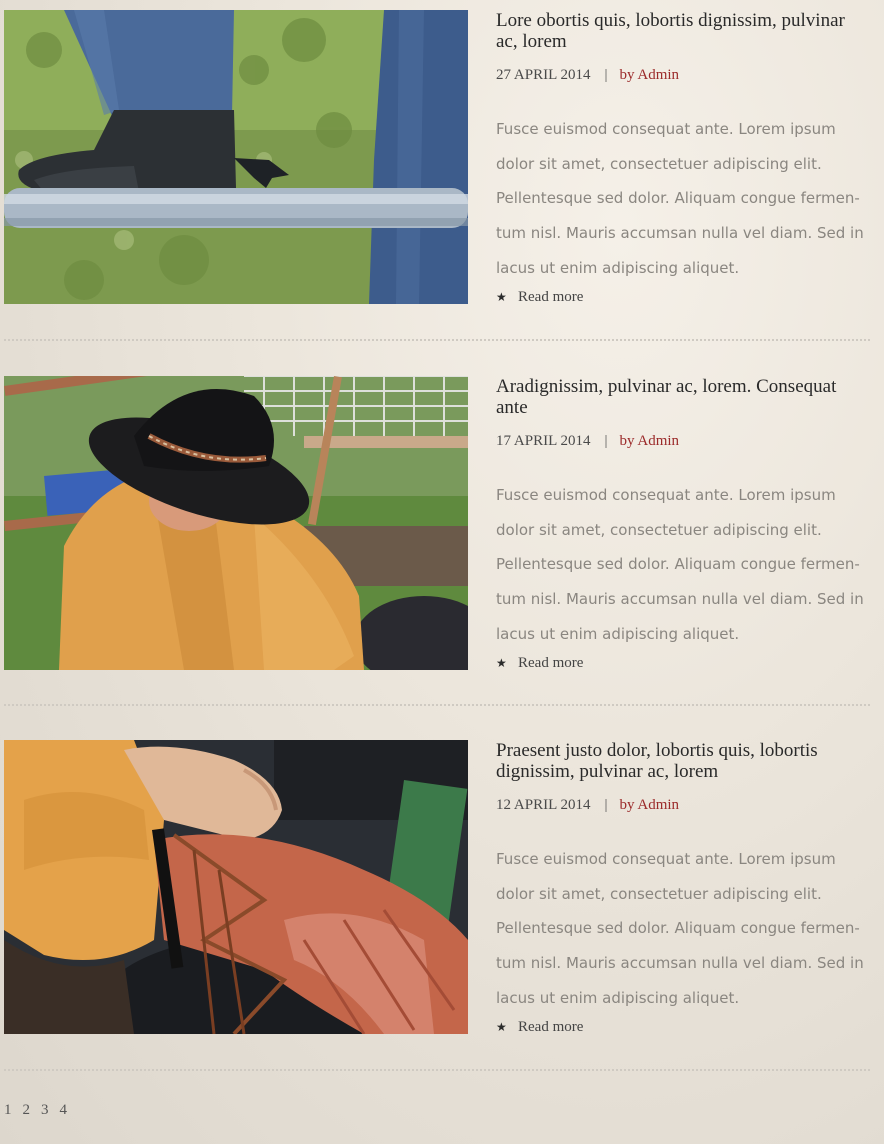 This screenshot has height=1144, width=884. What do you see at coordinates (64, 1110) in the screenshot?
I see `page-link-4: 4` at bounding box center [64, 1110].